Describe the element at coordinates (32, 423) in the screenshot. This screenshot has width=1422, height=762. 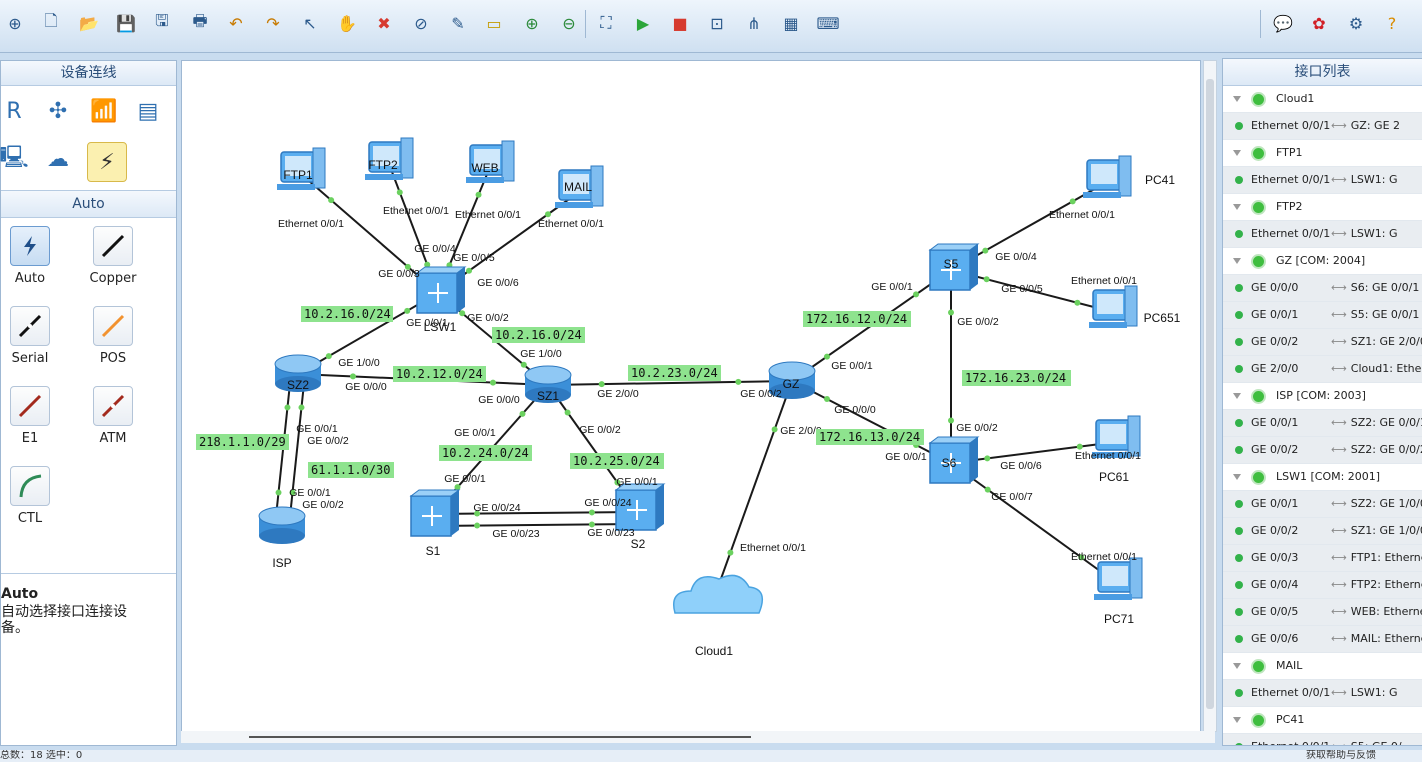
I see `cable-e1: E1` at that location.